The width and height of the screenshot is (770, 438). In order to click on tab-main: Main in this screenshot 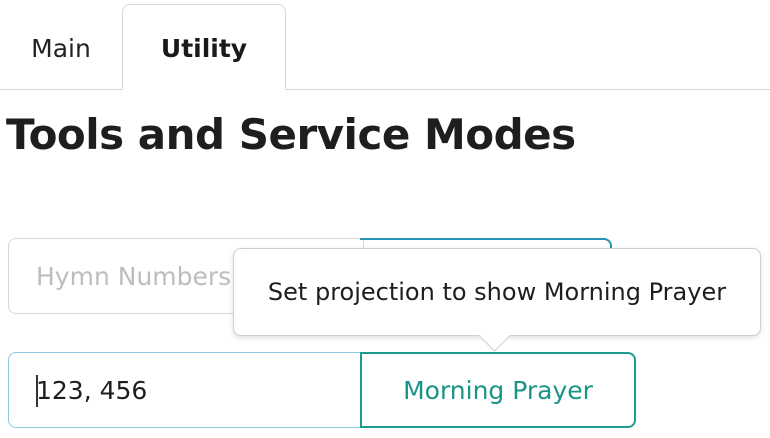, I will do `click(61, 47)`.